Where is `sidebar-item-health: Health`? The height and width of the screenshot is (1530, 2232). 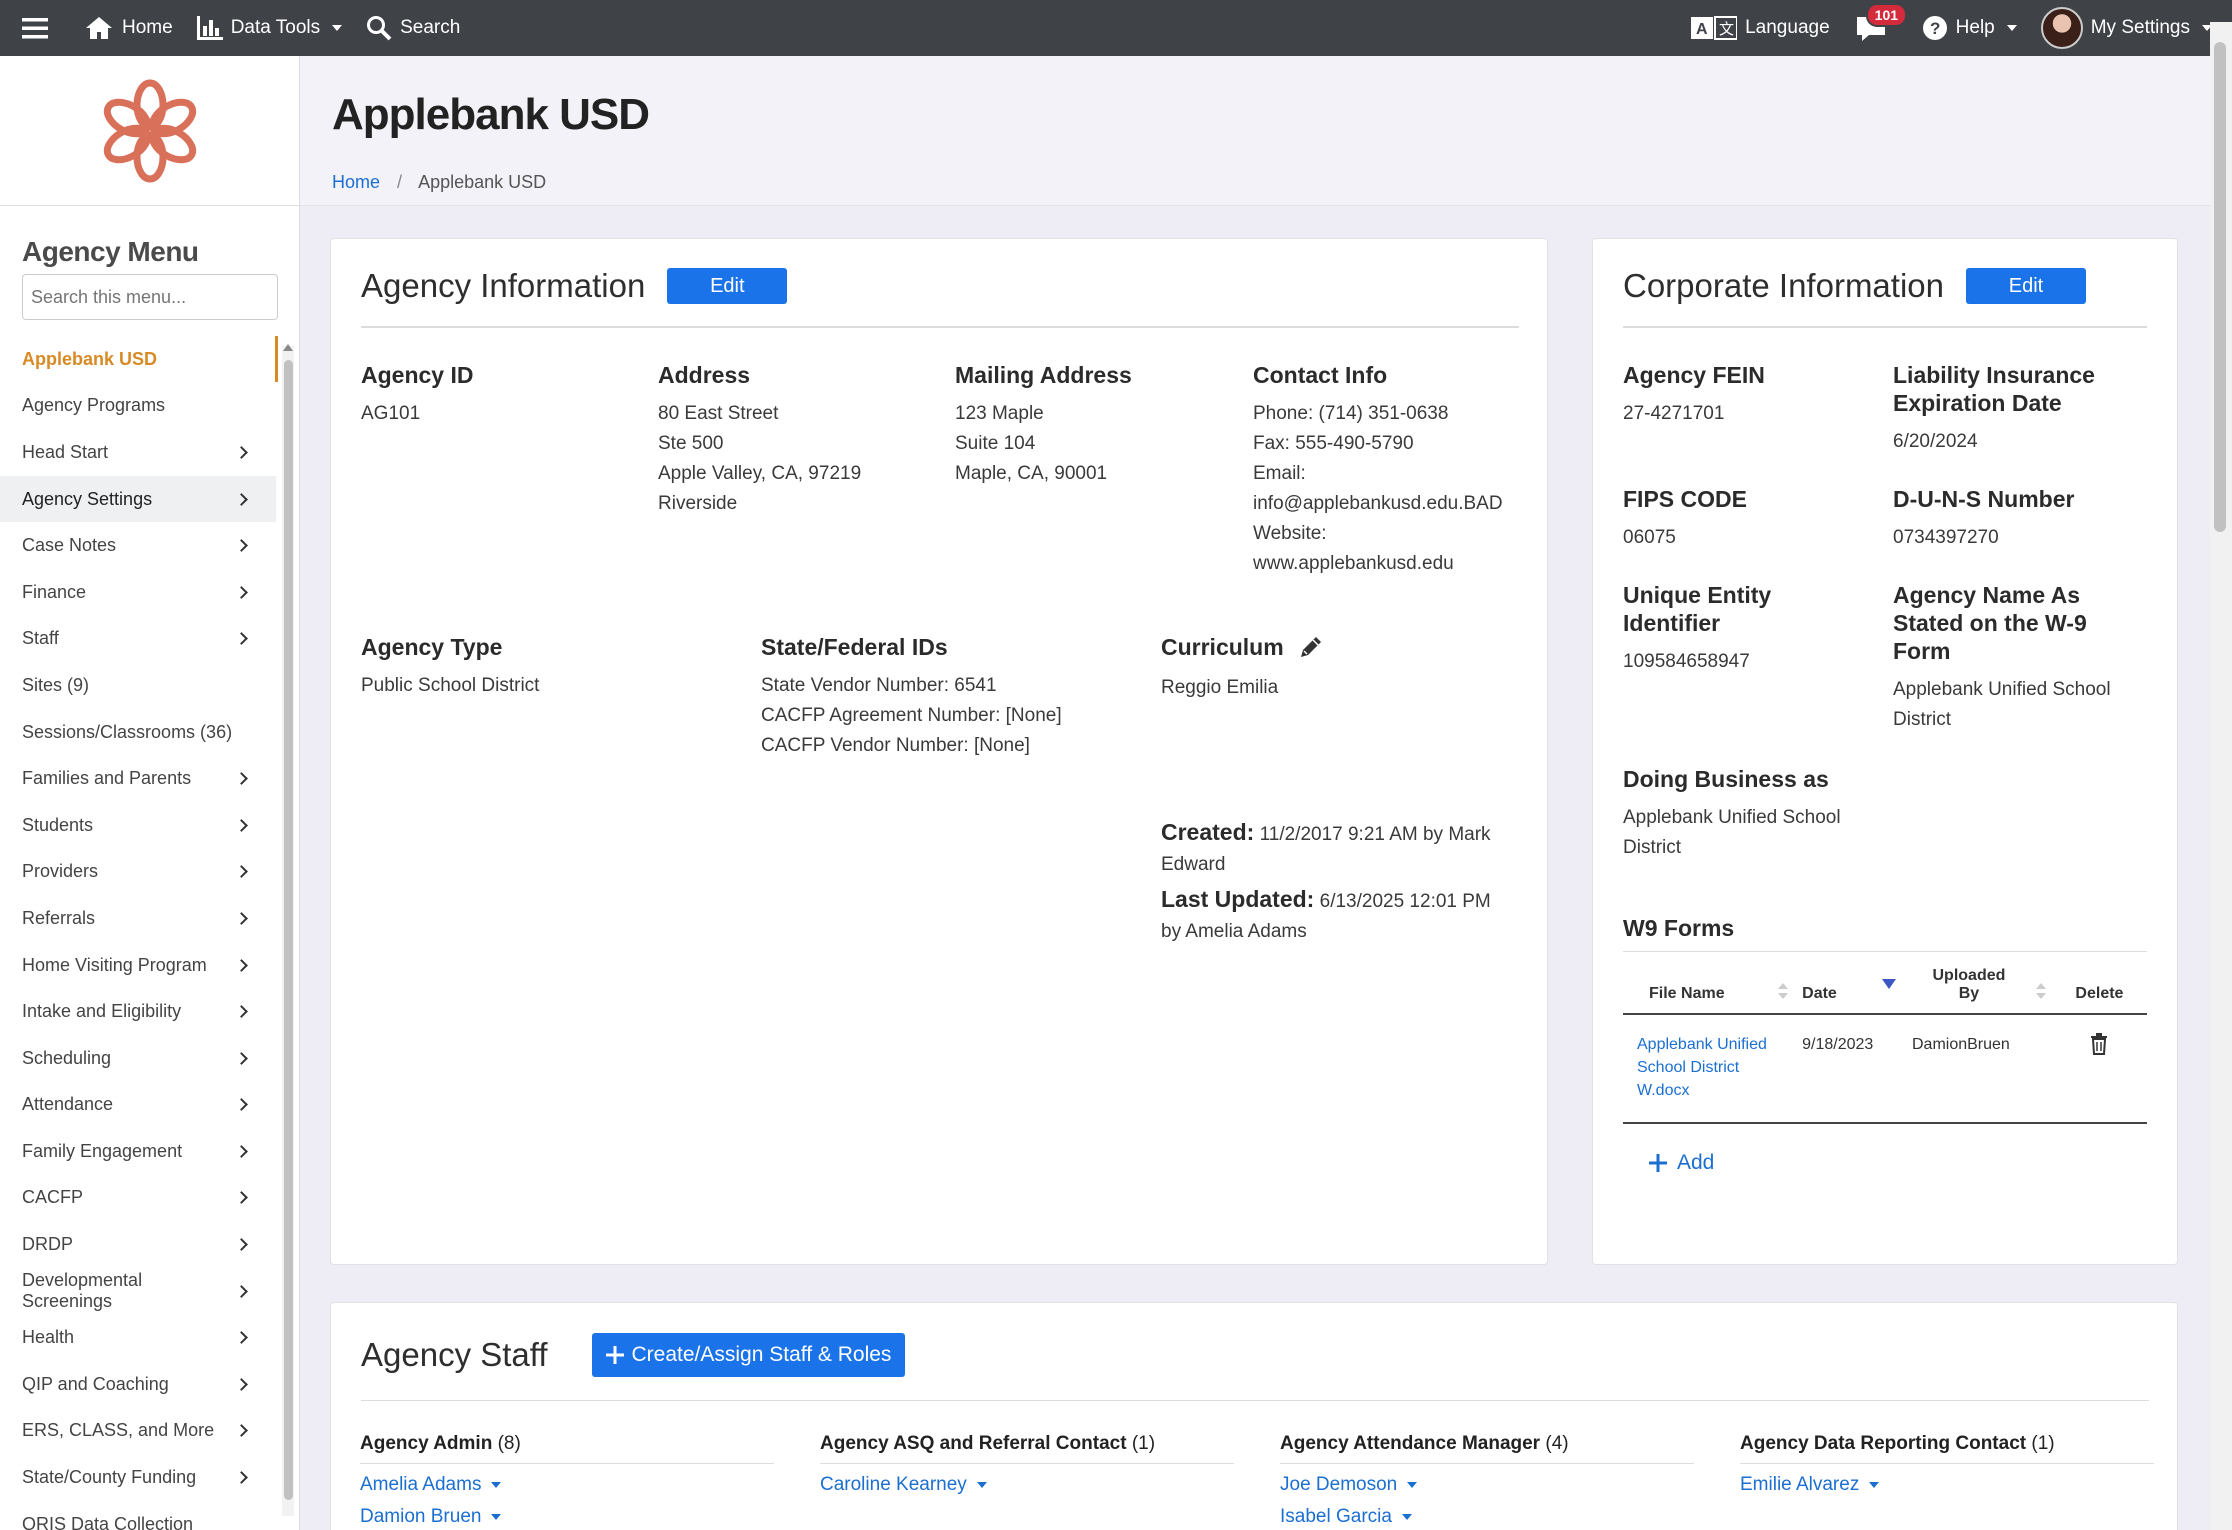
sidebar-item-health: Health is located at coordinates (138, 1337).